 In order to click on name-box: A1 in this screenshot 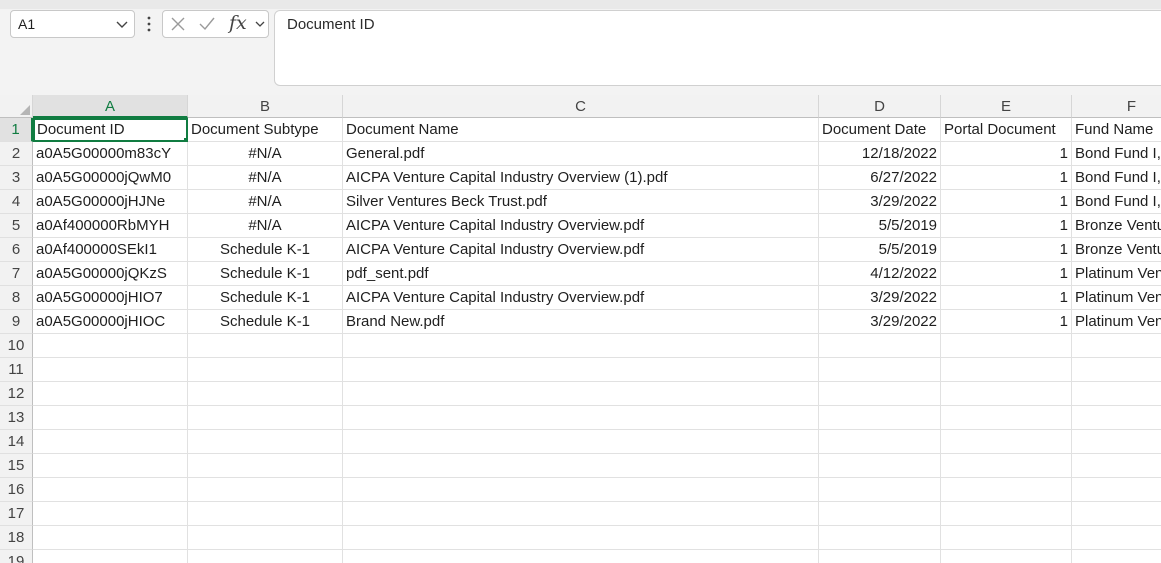, I will do `click(72, 24)`.